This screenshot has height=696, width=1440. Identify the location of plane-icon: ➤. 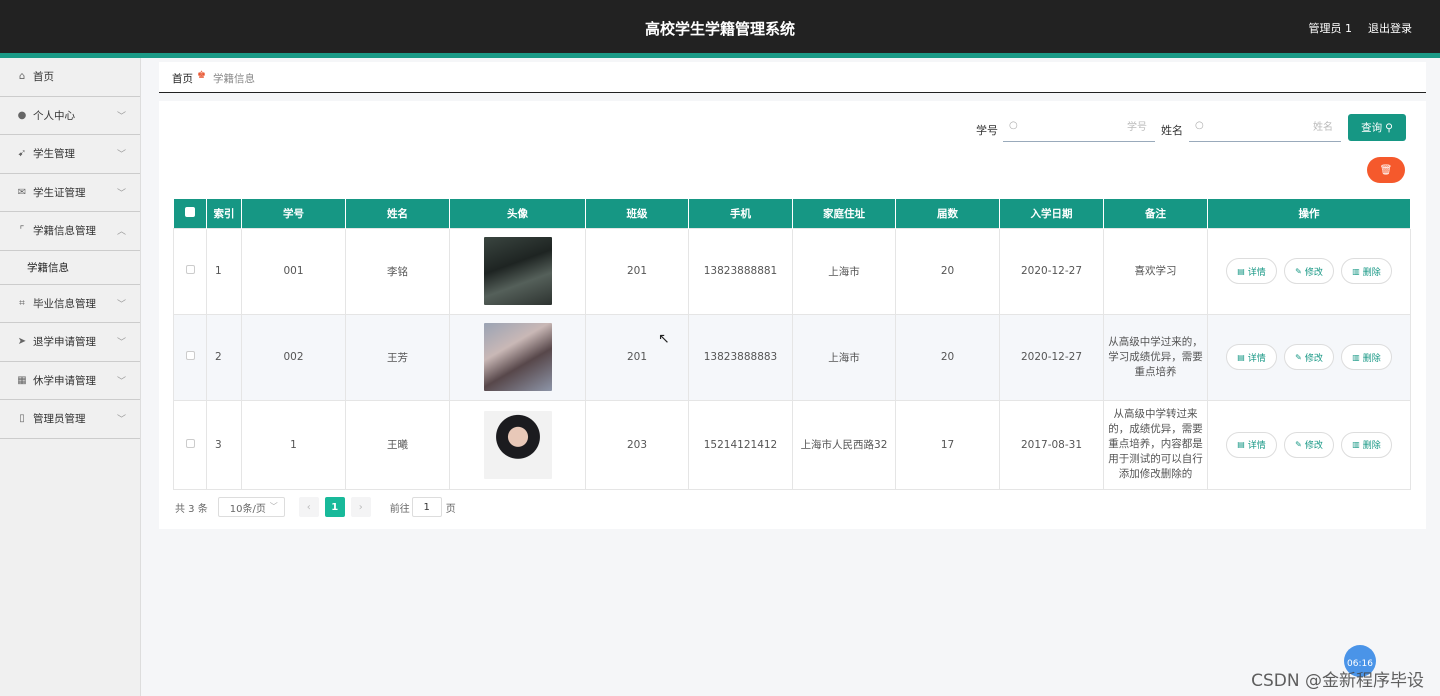
(22, 342).